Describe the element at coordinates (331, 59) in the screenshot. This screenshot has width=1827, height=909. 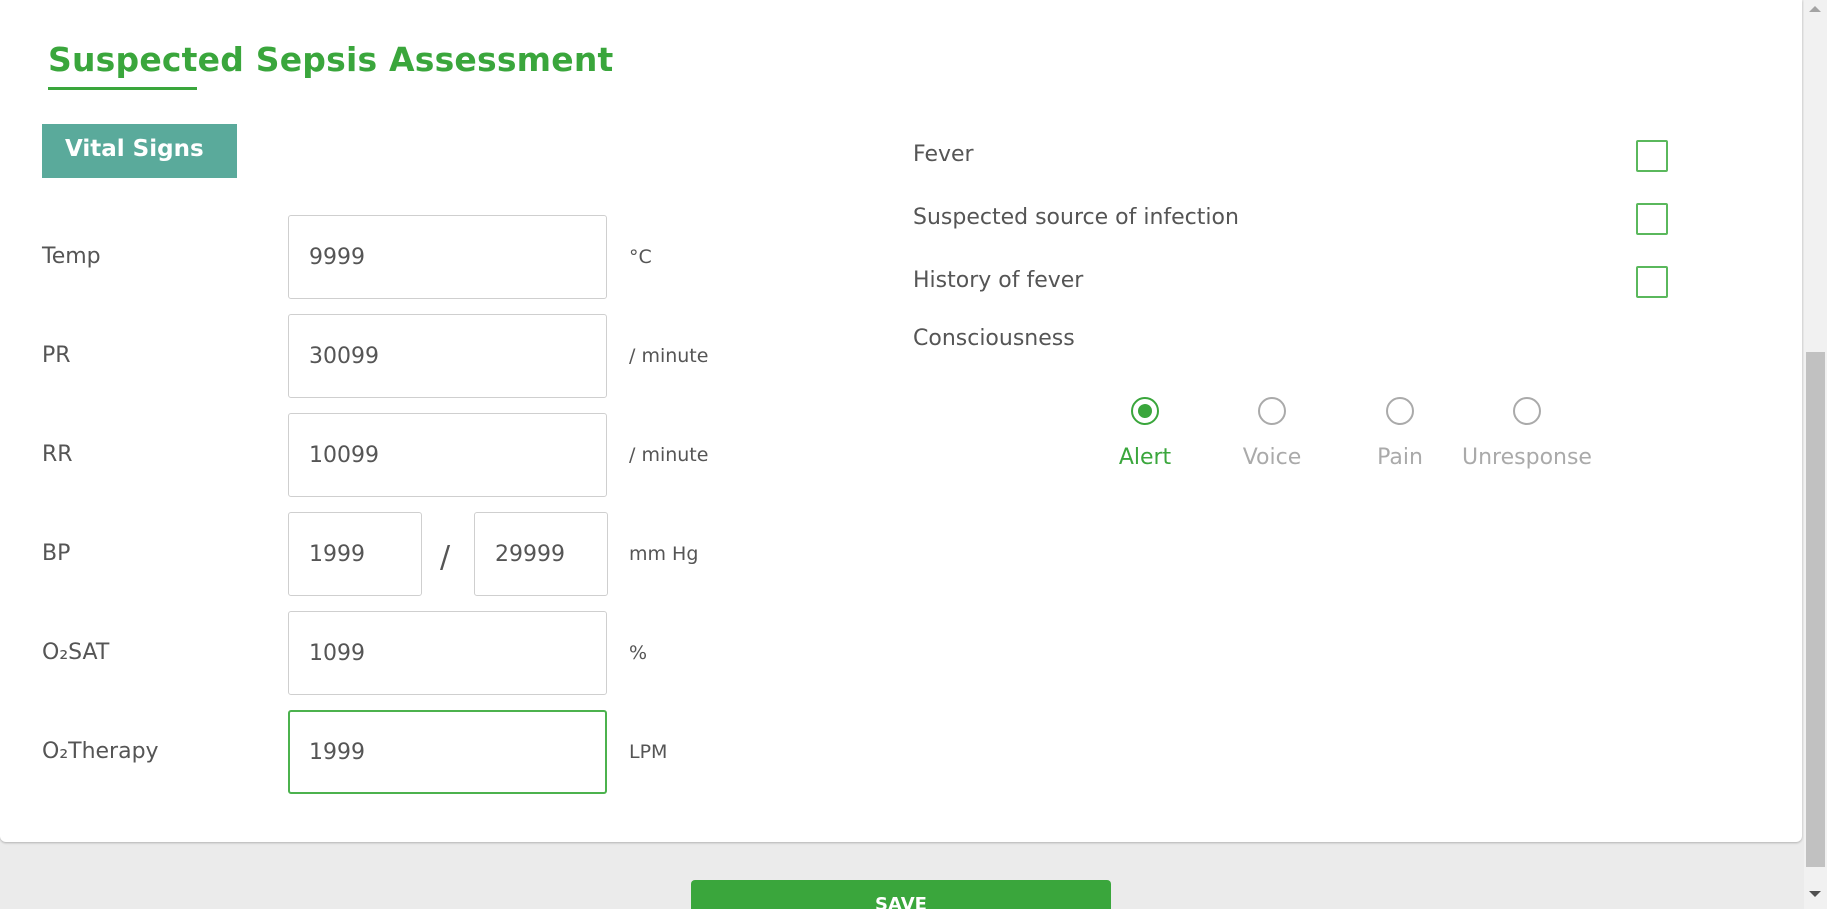
I see `page-title: Suspected Sepsis Assessment` at that location.